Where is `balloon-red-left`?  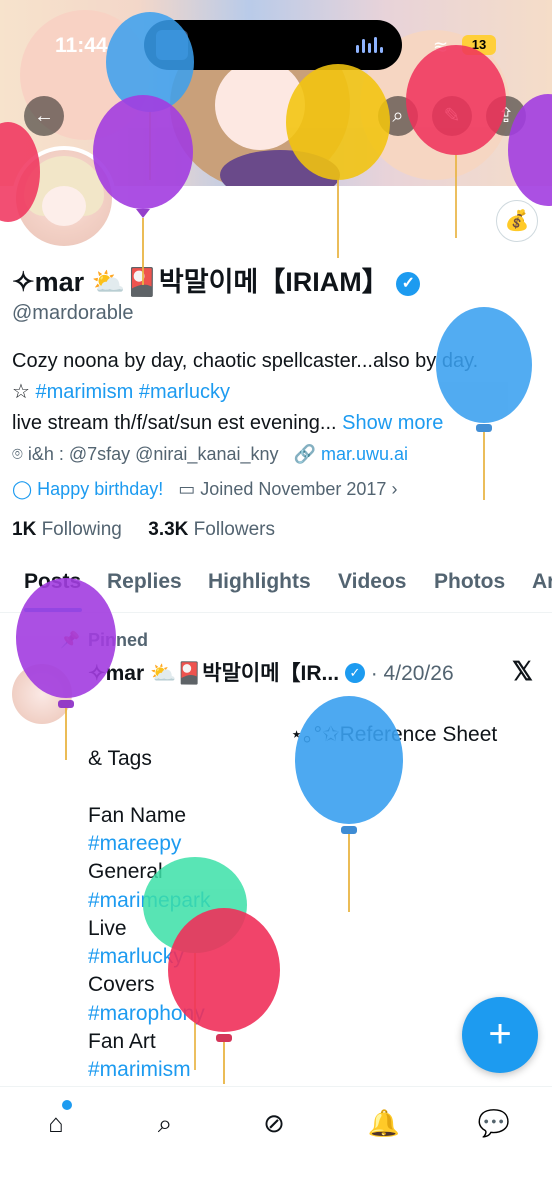 balloon-red-left is located at coordinates (20, 172).